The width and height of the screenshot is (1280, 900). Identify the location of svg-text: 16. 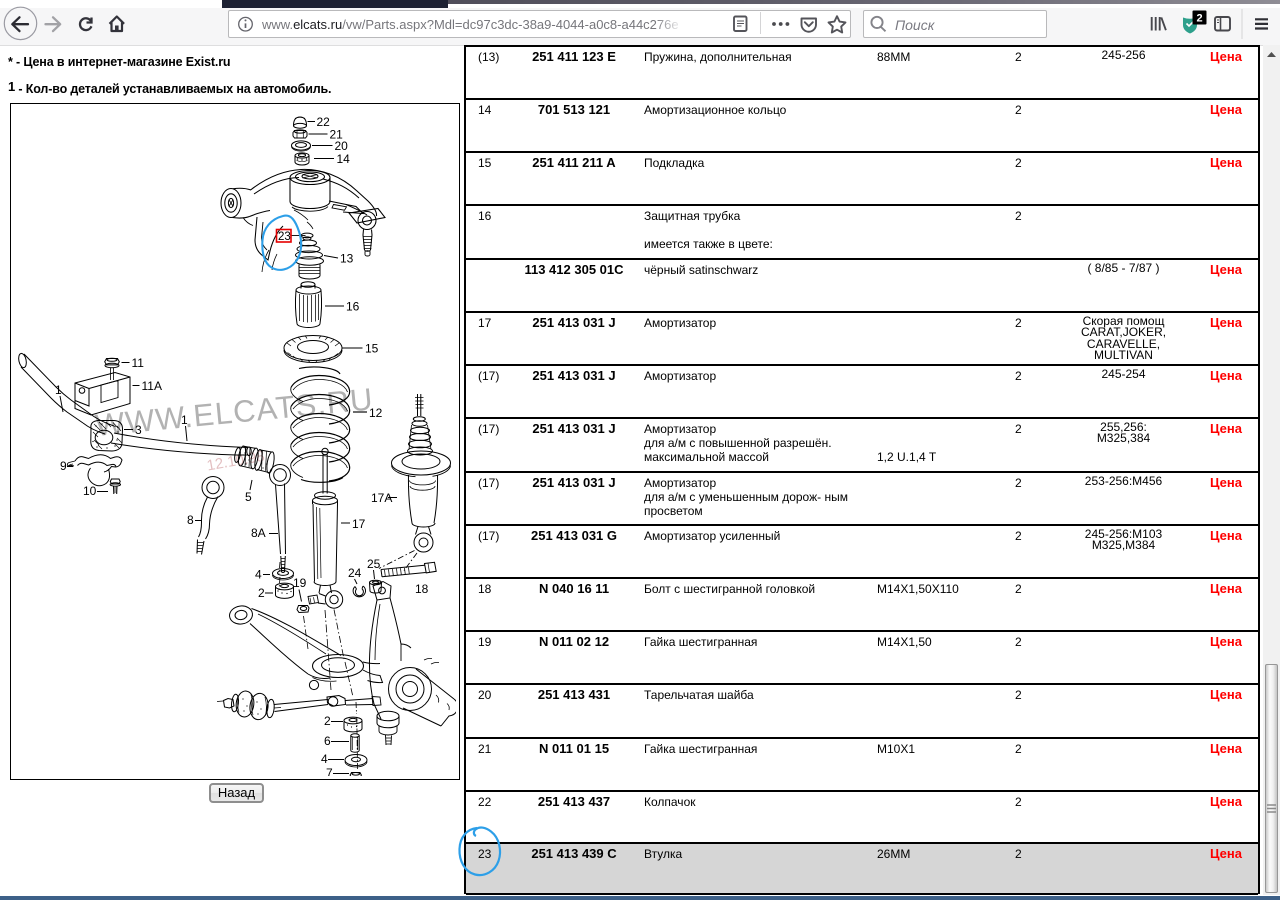
(353, 307).